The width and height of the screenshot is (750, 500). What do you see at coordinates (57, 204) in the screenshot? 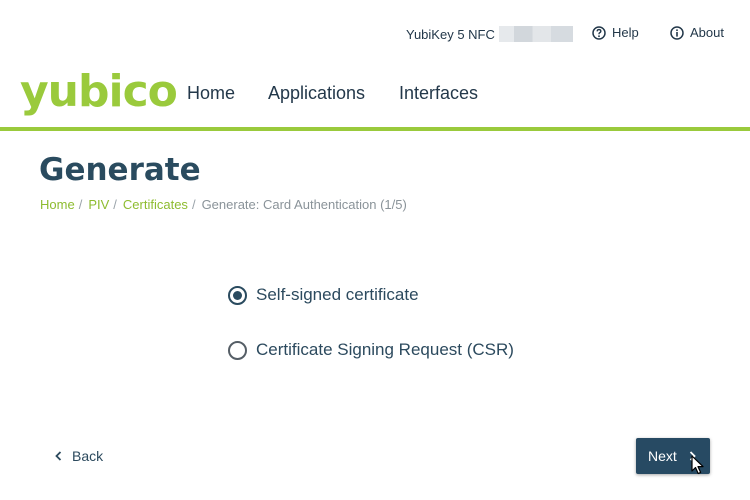
I see `breadcrumb-home: Home` at bounding box center [57, 204].